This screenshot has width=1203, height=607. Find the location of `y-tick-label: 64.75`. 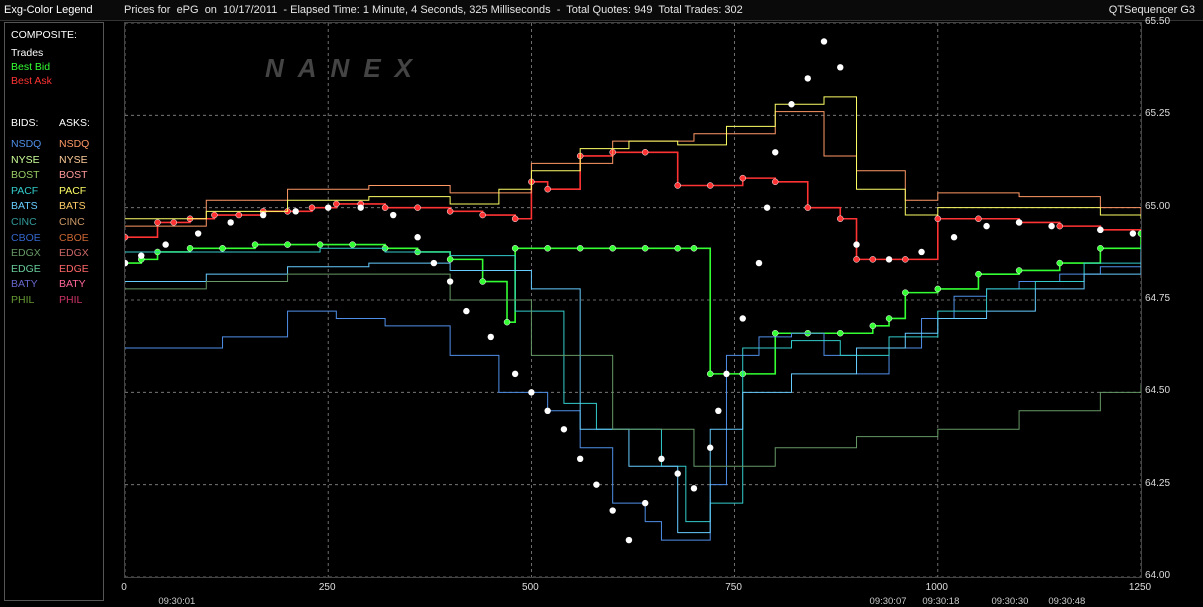

y-tick-label: 64.75 is located at coordinates (1158, 298).